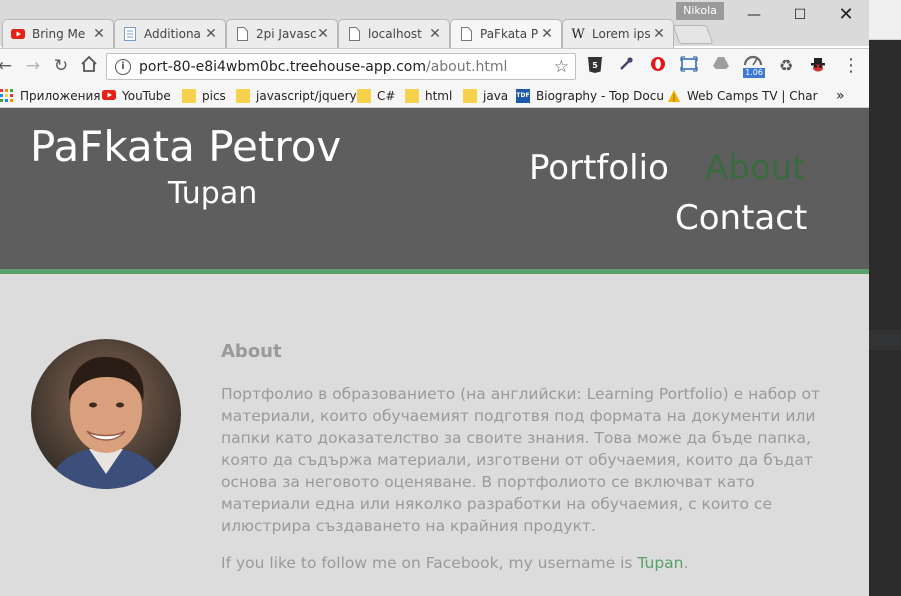 The width and height of the screenshot is (901, 596). What do you see at coordinates (89, 66) in the screenshot?
I see `home-icon` at bounding box center [89, 66].